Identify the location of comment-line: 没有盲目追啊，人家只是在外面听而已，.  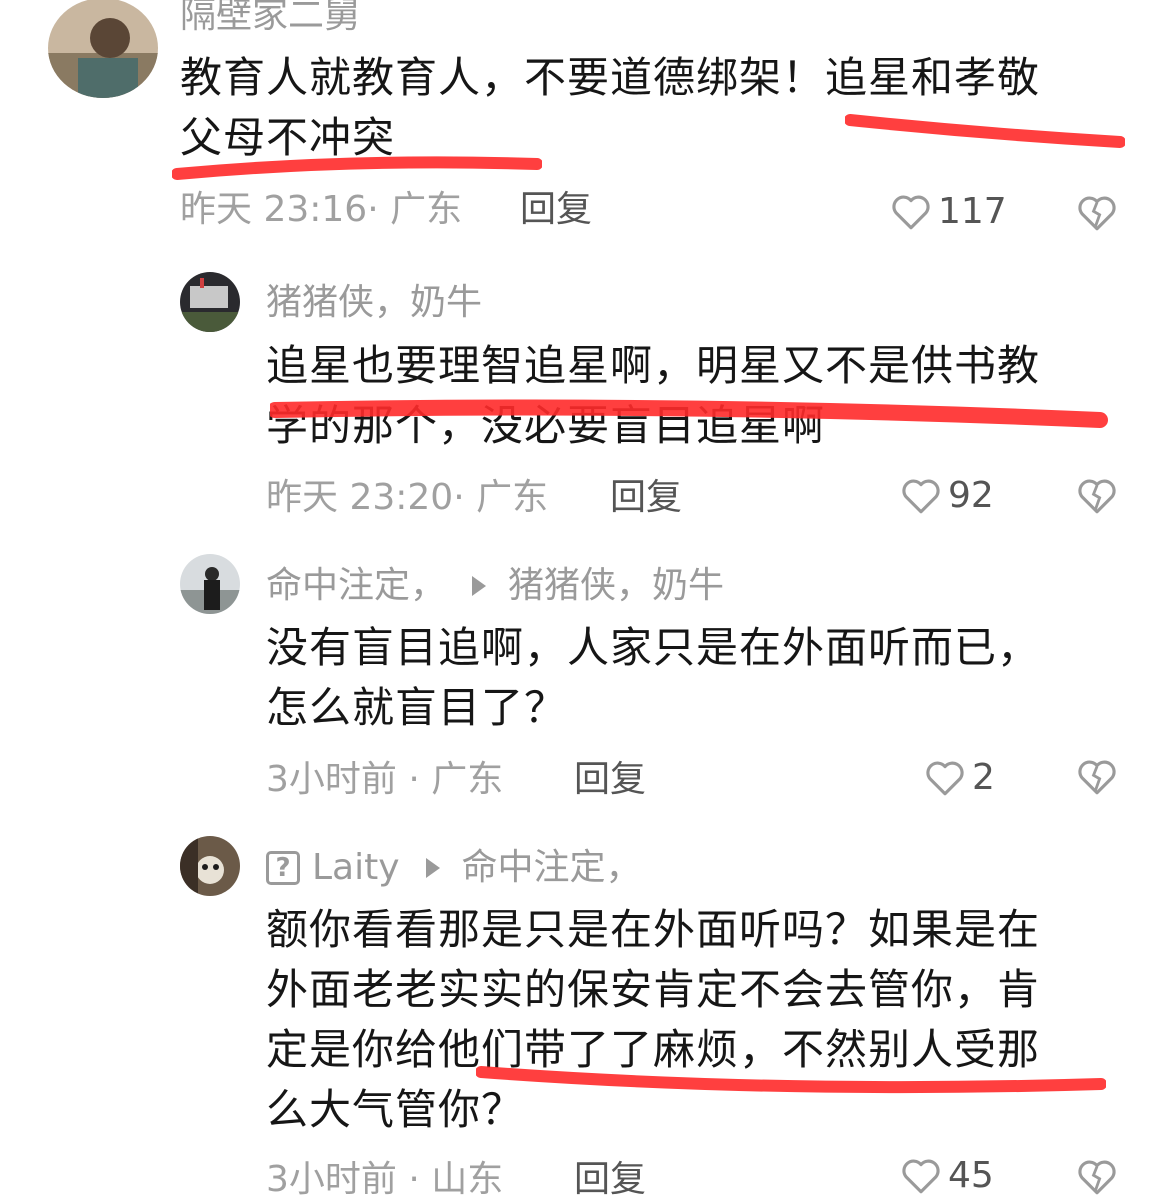
(653, 647).